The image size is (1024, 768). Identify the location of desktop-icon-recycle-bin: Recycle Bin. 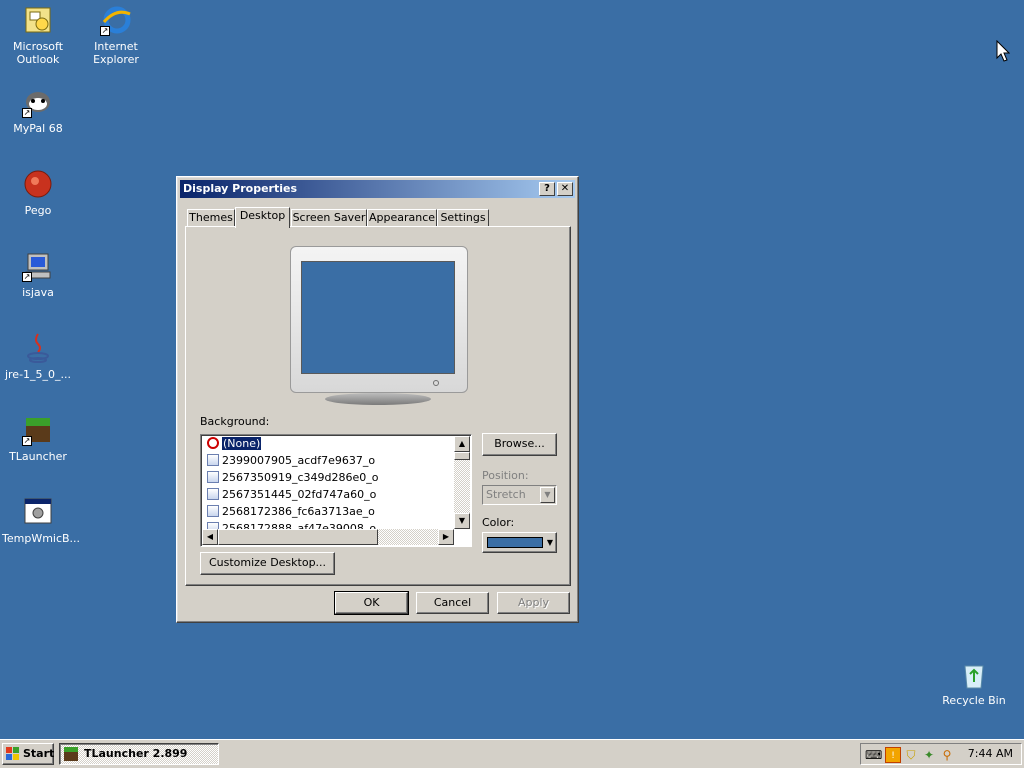
(974, 682).